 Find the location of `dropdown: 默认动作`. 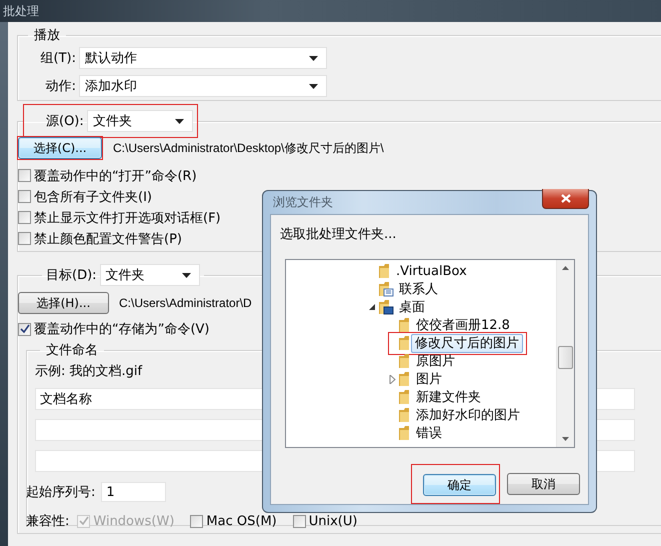

dropdown: 默认动作 is located at coordinates (203, 58).